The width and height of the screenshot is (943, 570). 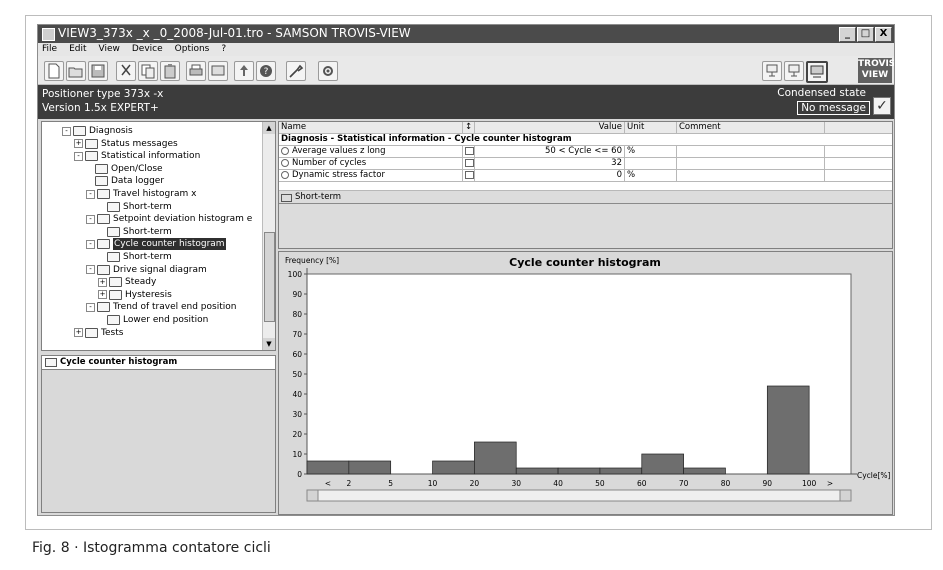 What do you see at coordinates (218, 71) in the screenshot?
I see `display-icon` at bounding box center [218, 71].